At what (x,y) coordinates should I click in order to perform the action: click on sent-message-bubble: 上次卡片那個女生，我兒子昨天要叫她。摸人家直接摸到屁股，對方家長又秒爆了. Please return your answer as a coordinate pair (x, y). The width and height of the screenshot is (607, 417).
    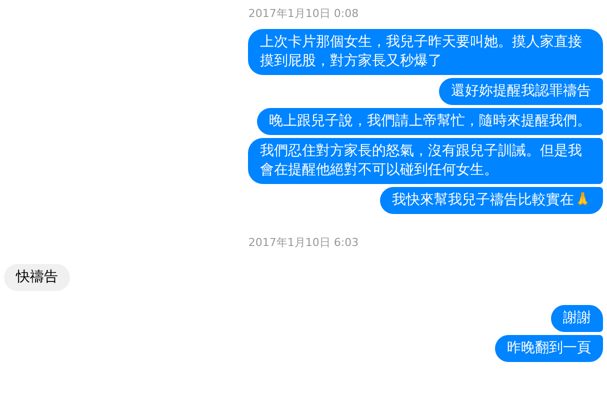
    Looking at the image, I should click on (425, 52).